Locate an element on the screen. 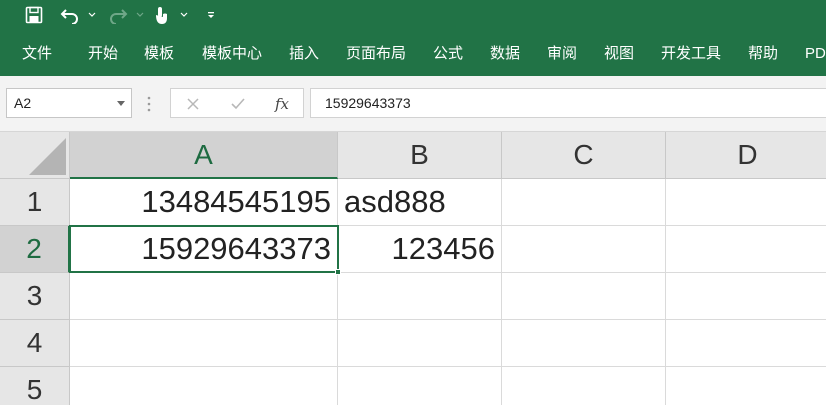 The image size is (826, 405). cell-c2 is located at coordinates (584, 249).